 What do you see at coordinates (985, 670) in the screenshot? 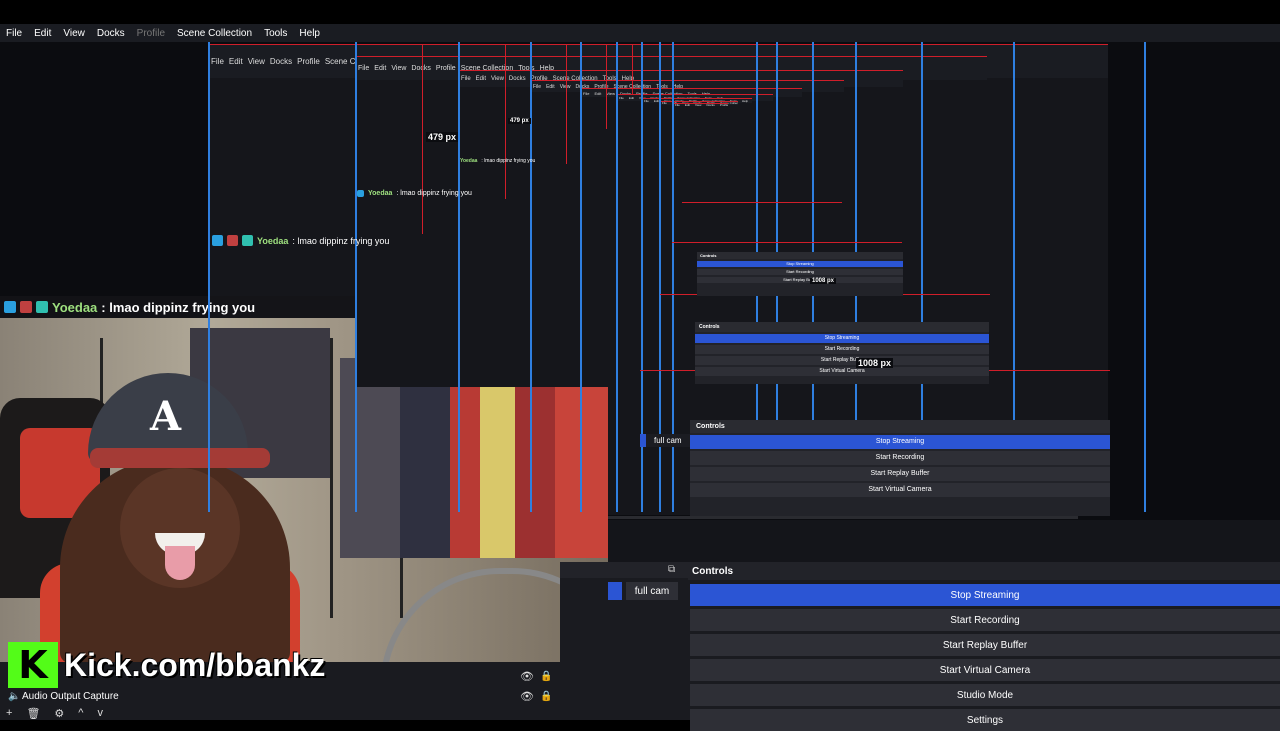
I see `start-virtual-camera-button: Start Virtual Camera` at bounding box center [985, 670].